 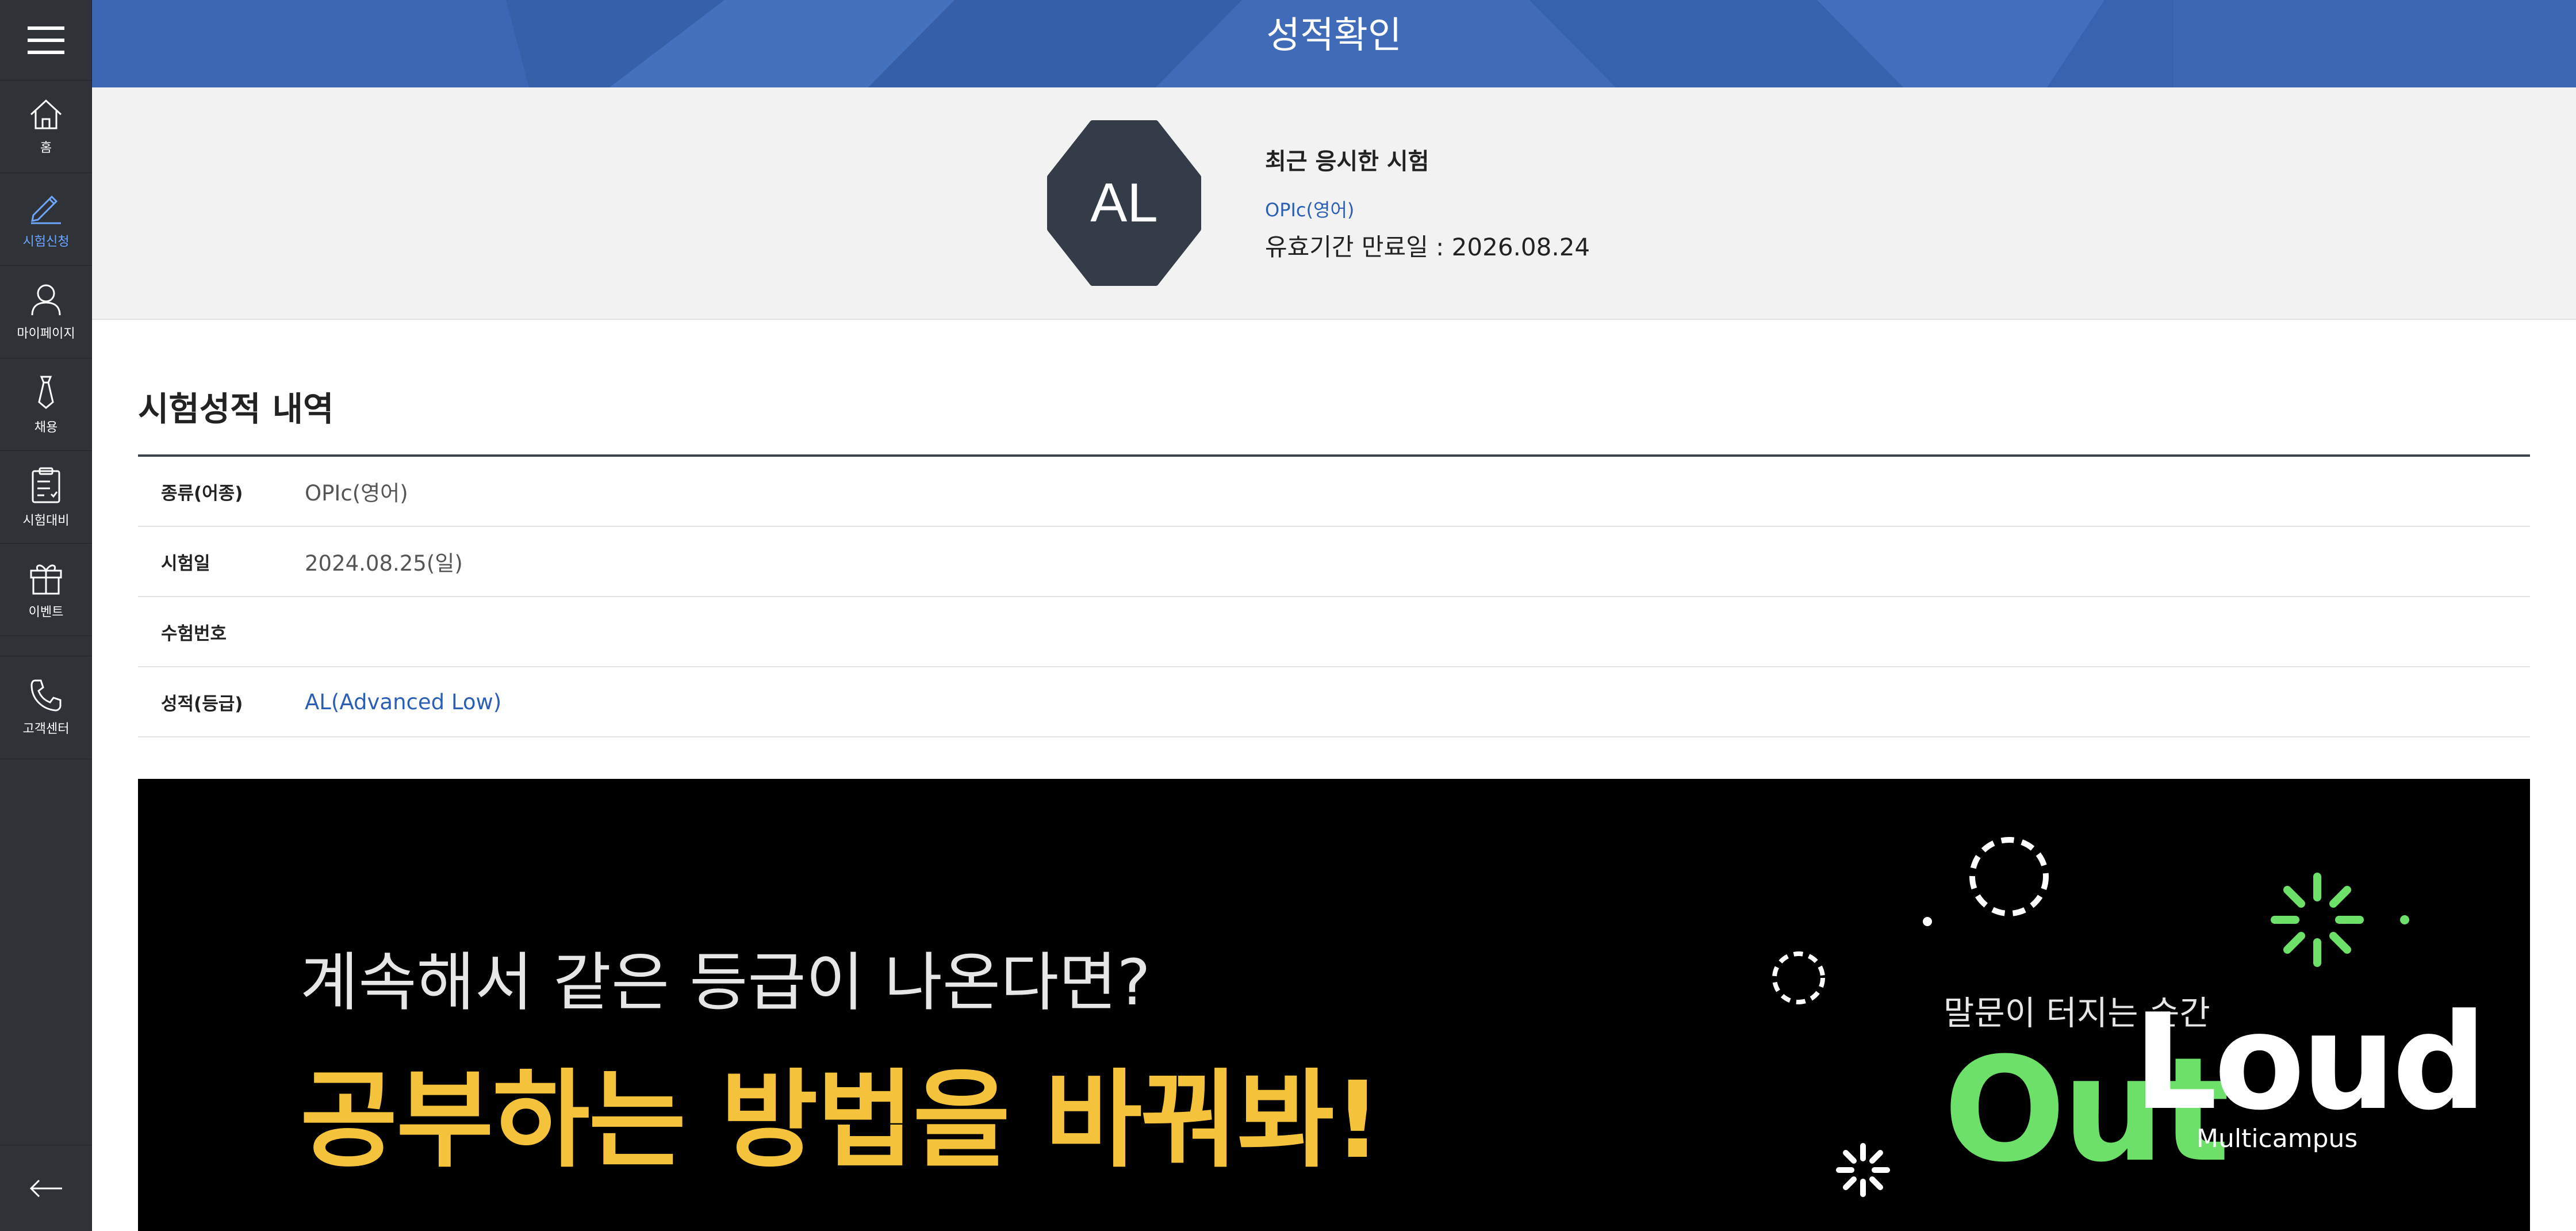 I want to click on row-label-exam-number: 수험번호, so click(x=194, y=633).